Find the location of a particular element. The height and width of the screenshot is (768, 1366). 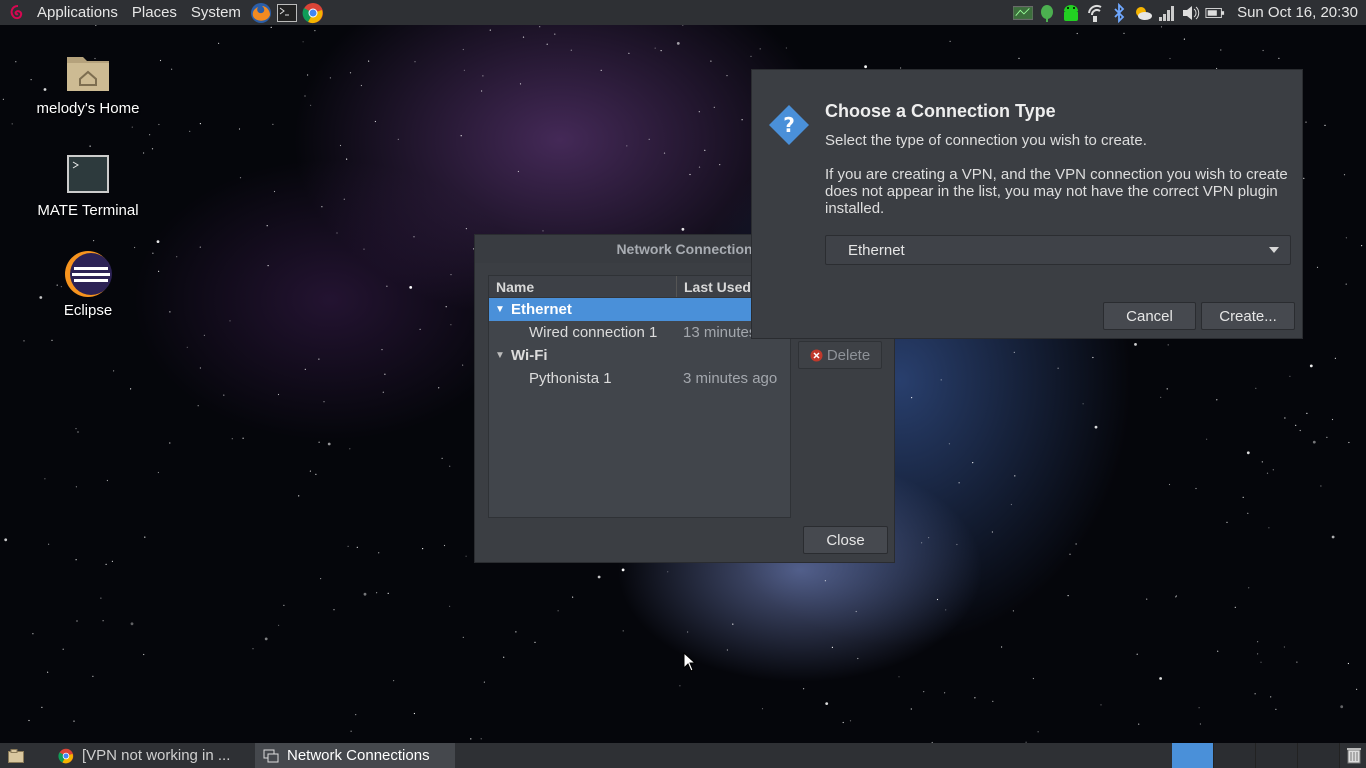

group-row-ethernet: ▼ Ethernet is located at coordinates (639, 309).